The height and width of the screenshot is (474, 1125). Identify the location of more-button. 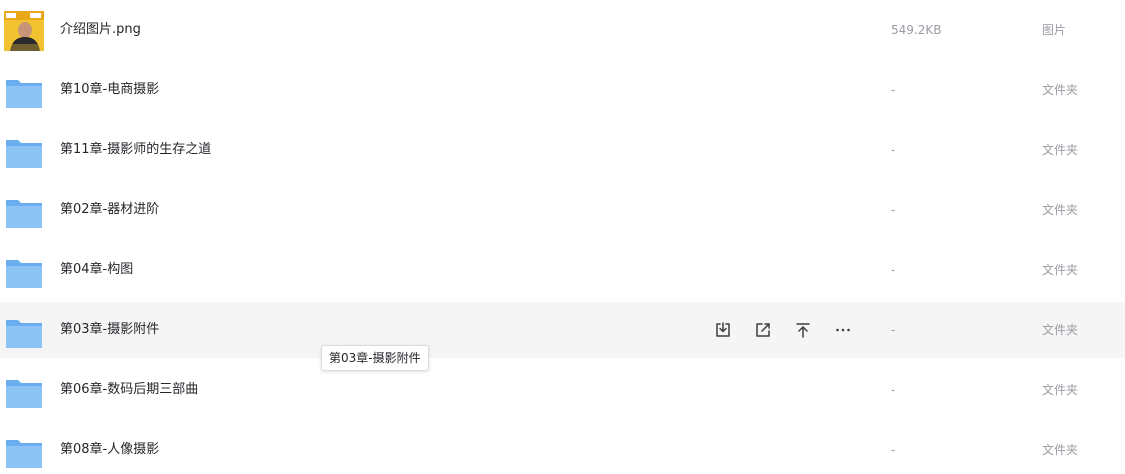
(843, 330).